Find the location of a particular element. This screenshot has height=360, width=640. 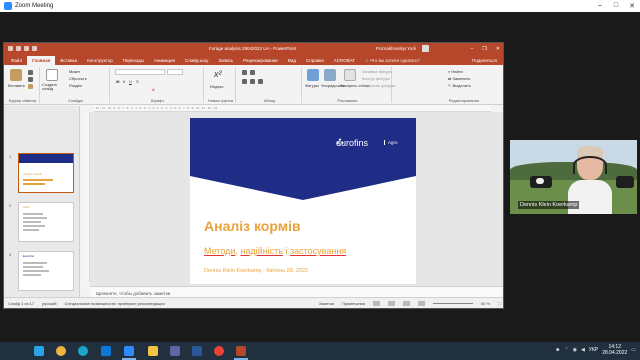

align-center-icon is located at coordinates (252, 81).